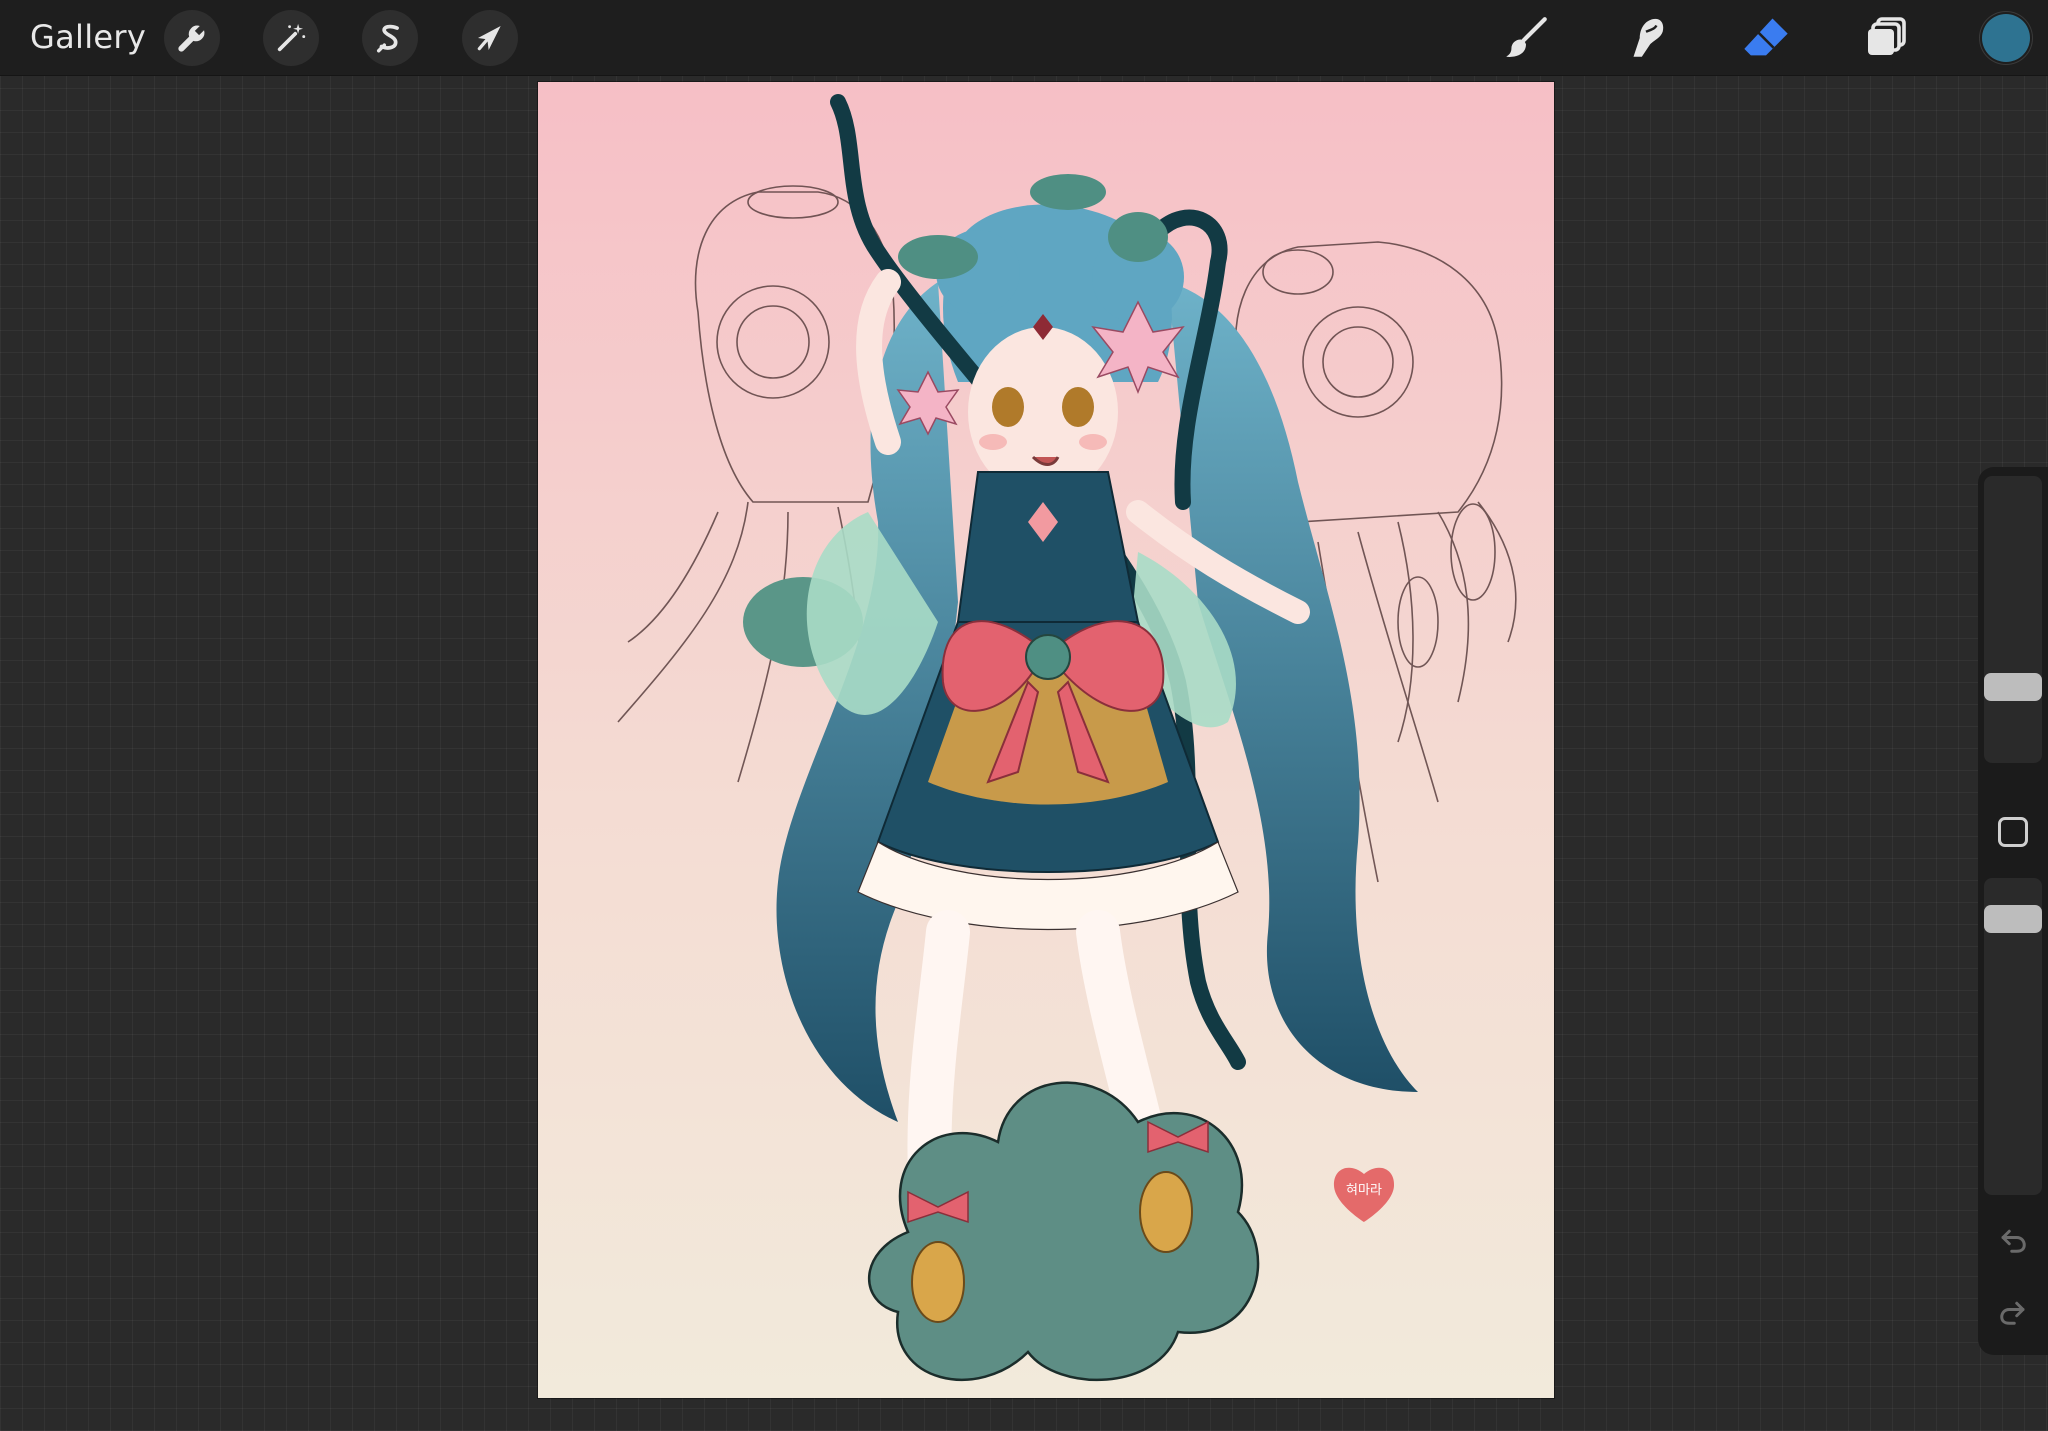 The width and height of the screenshot is (2048, 1431). I want to click on eraser-tool, so click(1766, 38).